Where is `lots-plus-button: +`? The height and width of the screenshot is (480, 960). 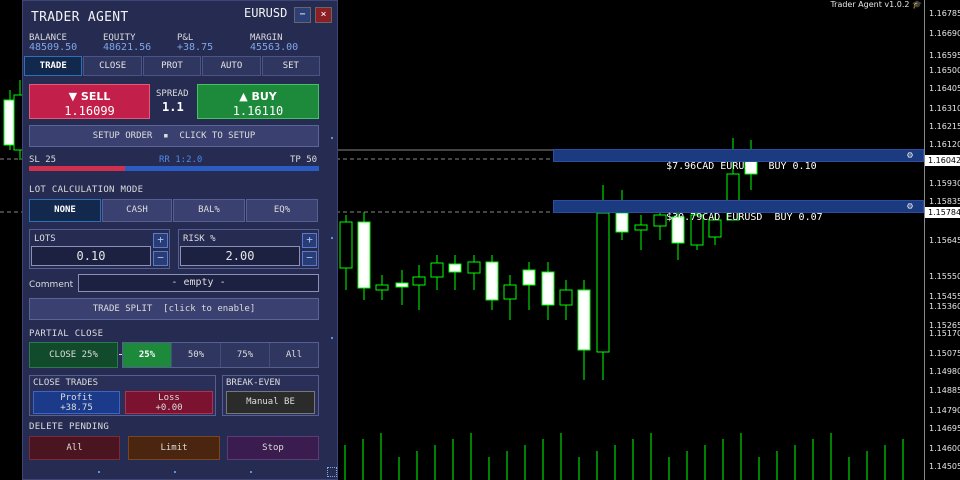
lots-plus-button: + is located at coordinates (160, 240).